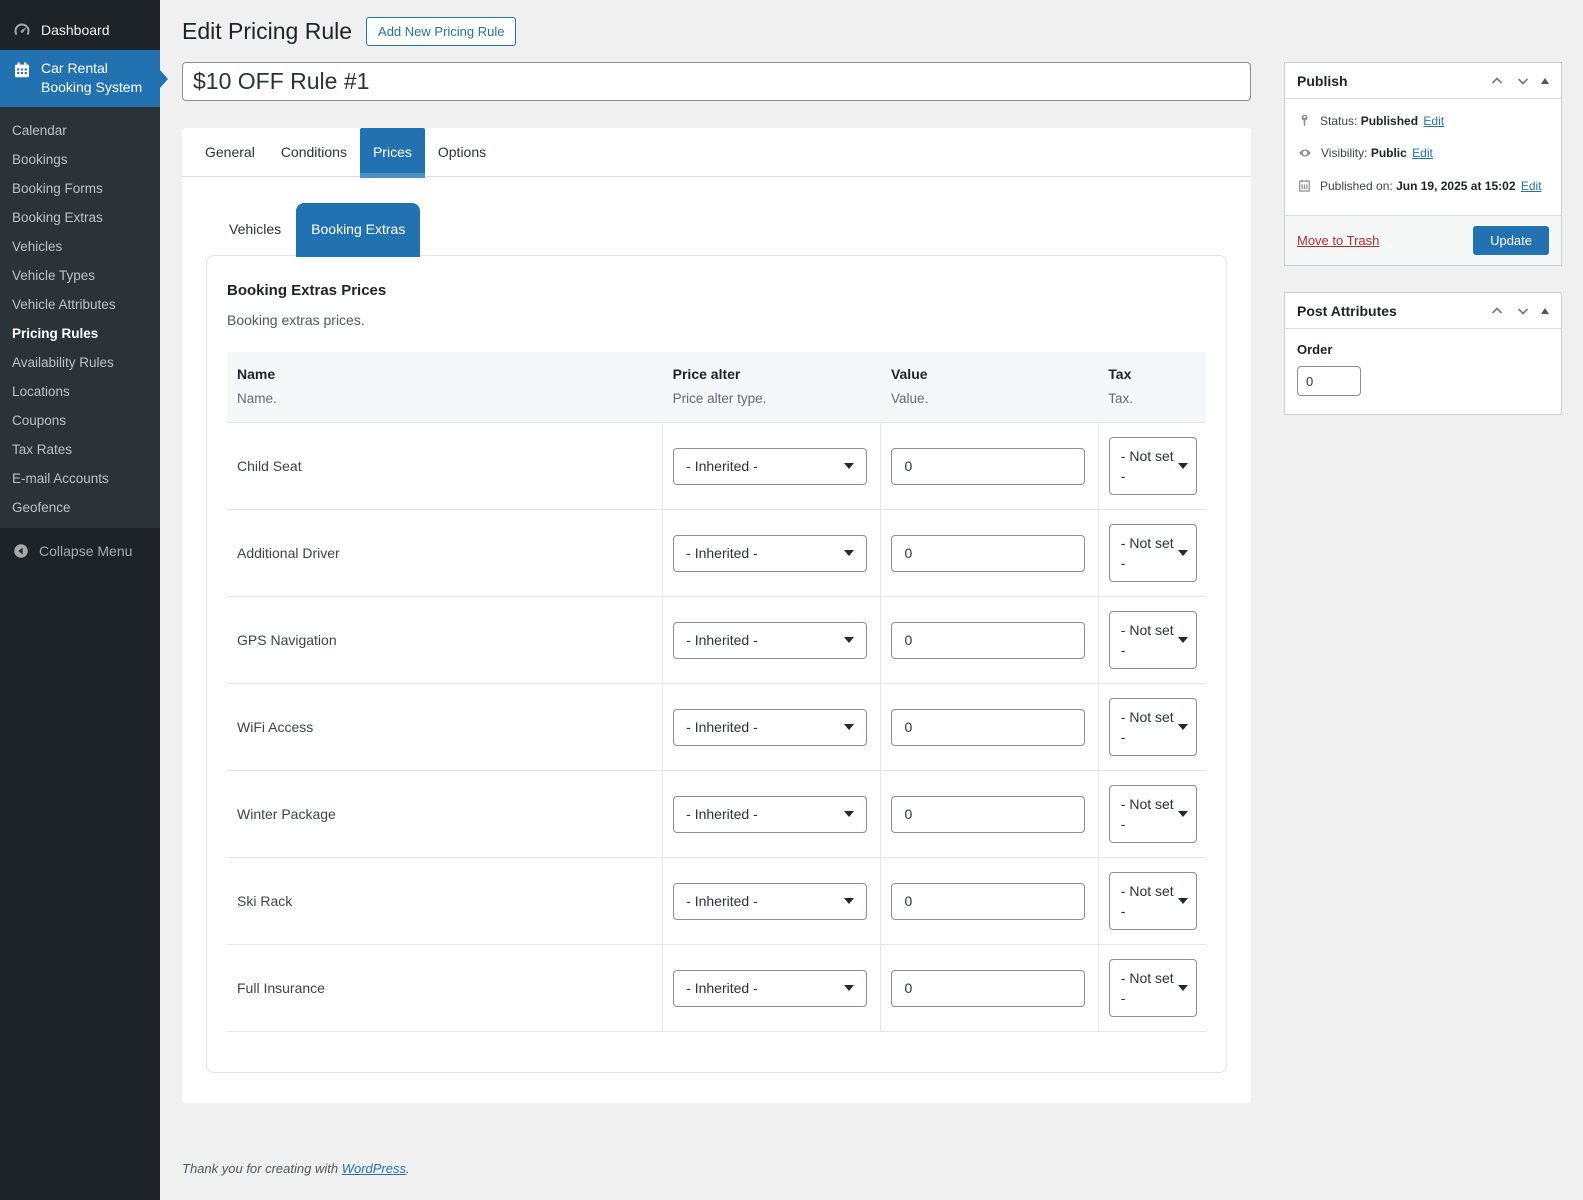 The height and width of the screenshot is (1200, 1583). I want to click on calendar-icon, so click(1304, 187).